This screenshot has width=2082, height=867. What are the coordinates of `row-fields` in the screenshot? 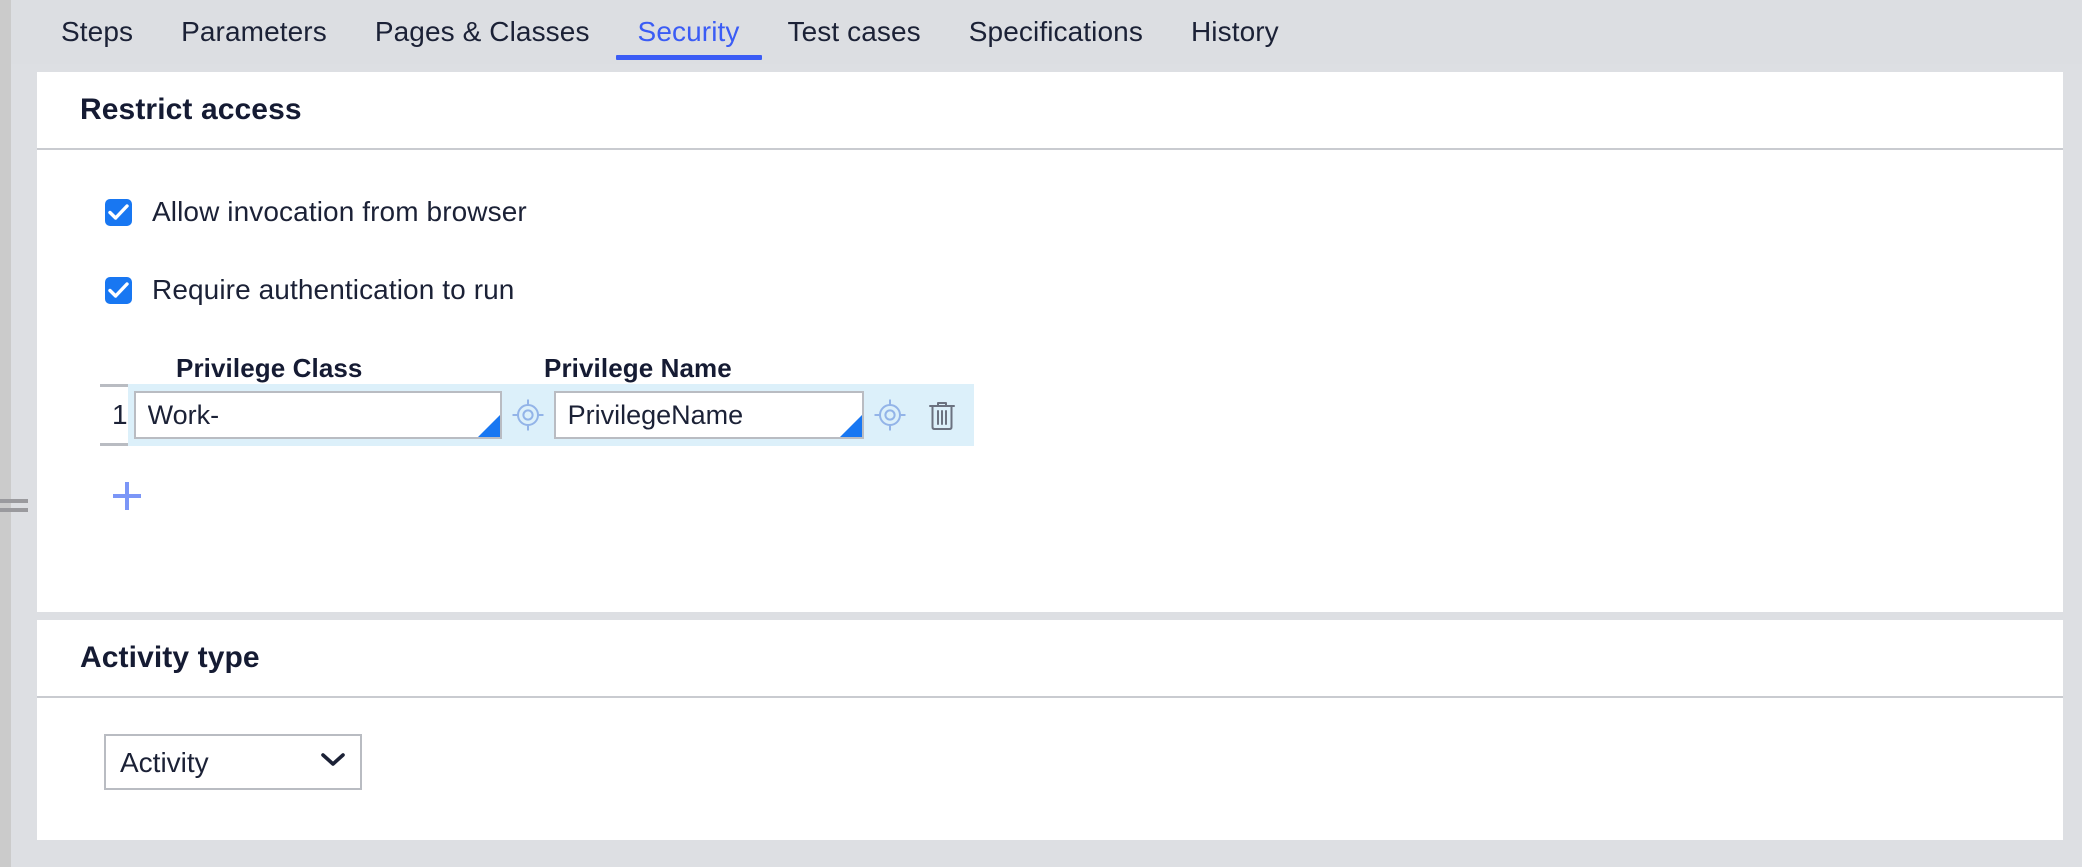 It's located at (550, 415).